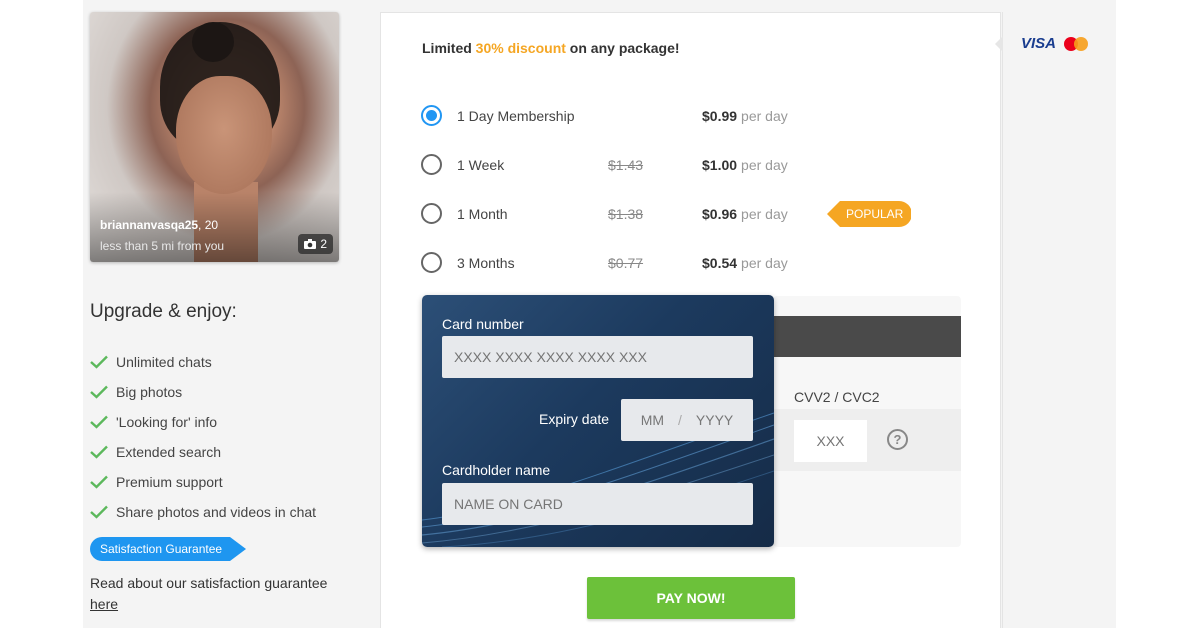 This screenshot has height=628, width=1200. Describe the element at coordinates (652, 420) in the screenshot. I see `expiry-month: MM` at that location.